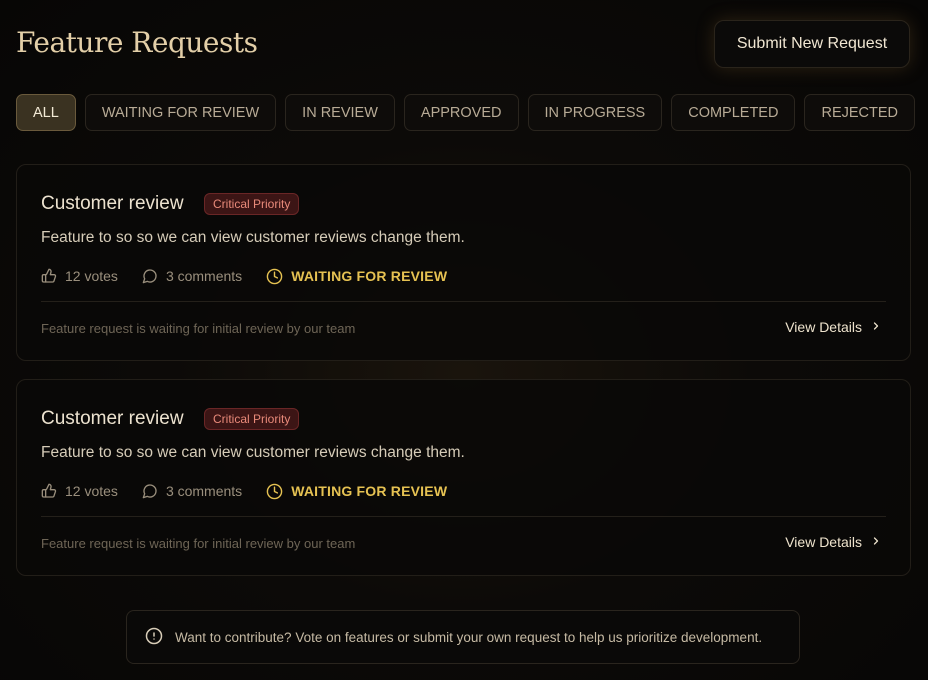 This screenshot has height=680, width=928. Describe the element at coordinates (180, 112) in the screenshot. I see `tab-waiting-for-review: WAITING FOR REVIEW` at that location.